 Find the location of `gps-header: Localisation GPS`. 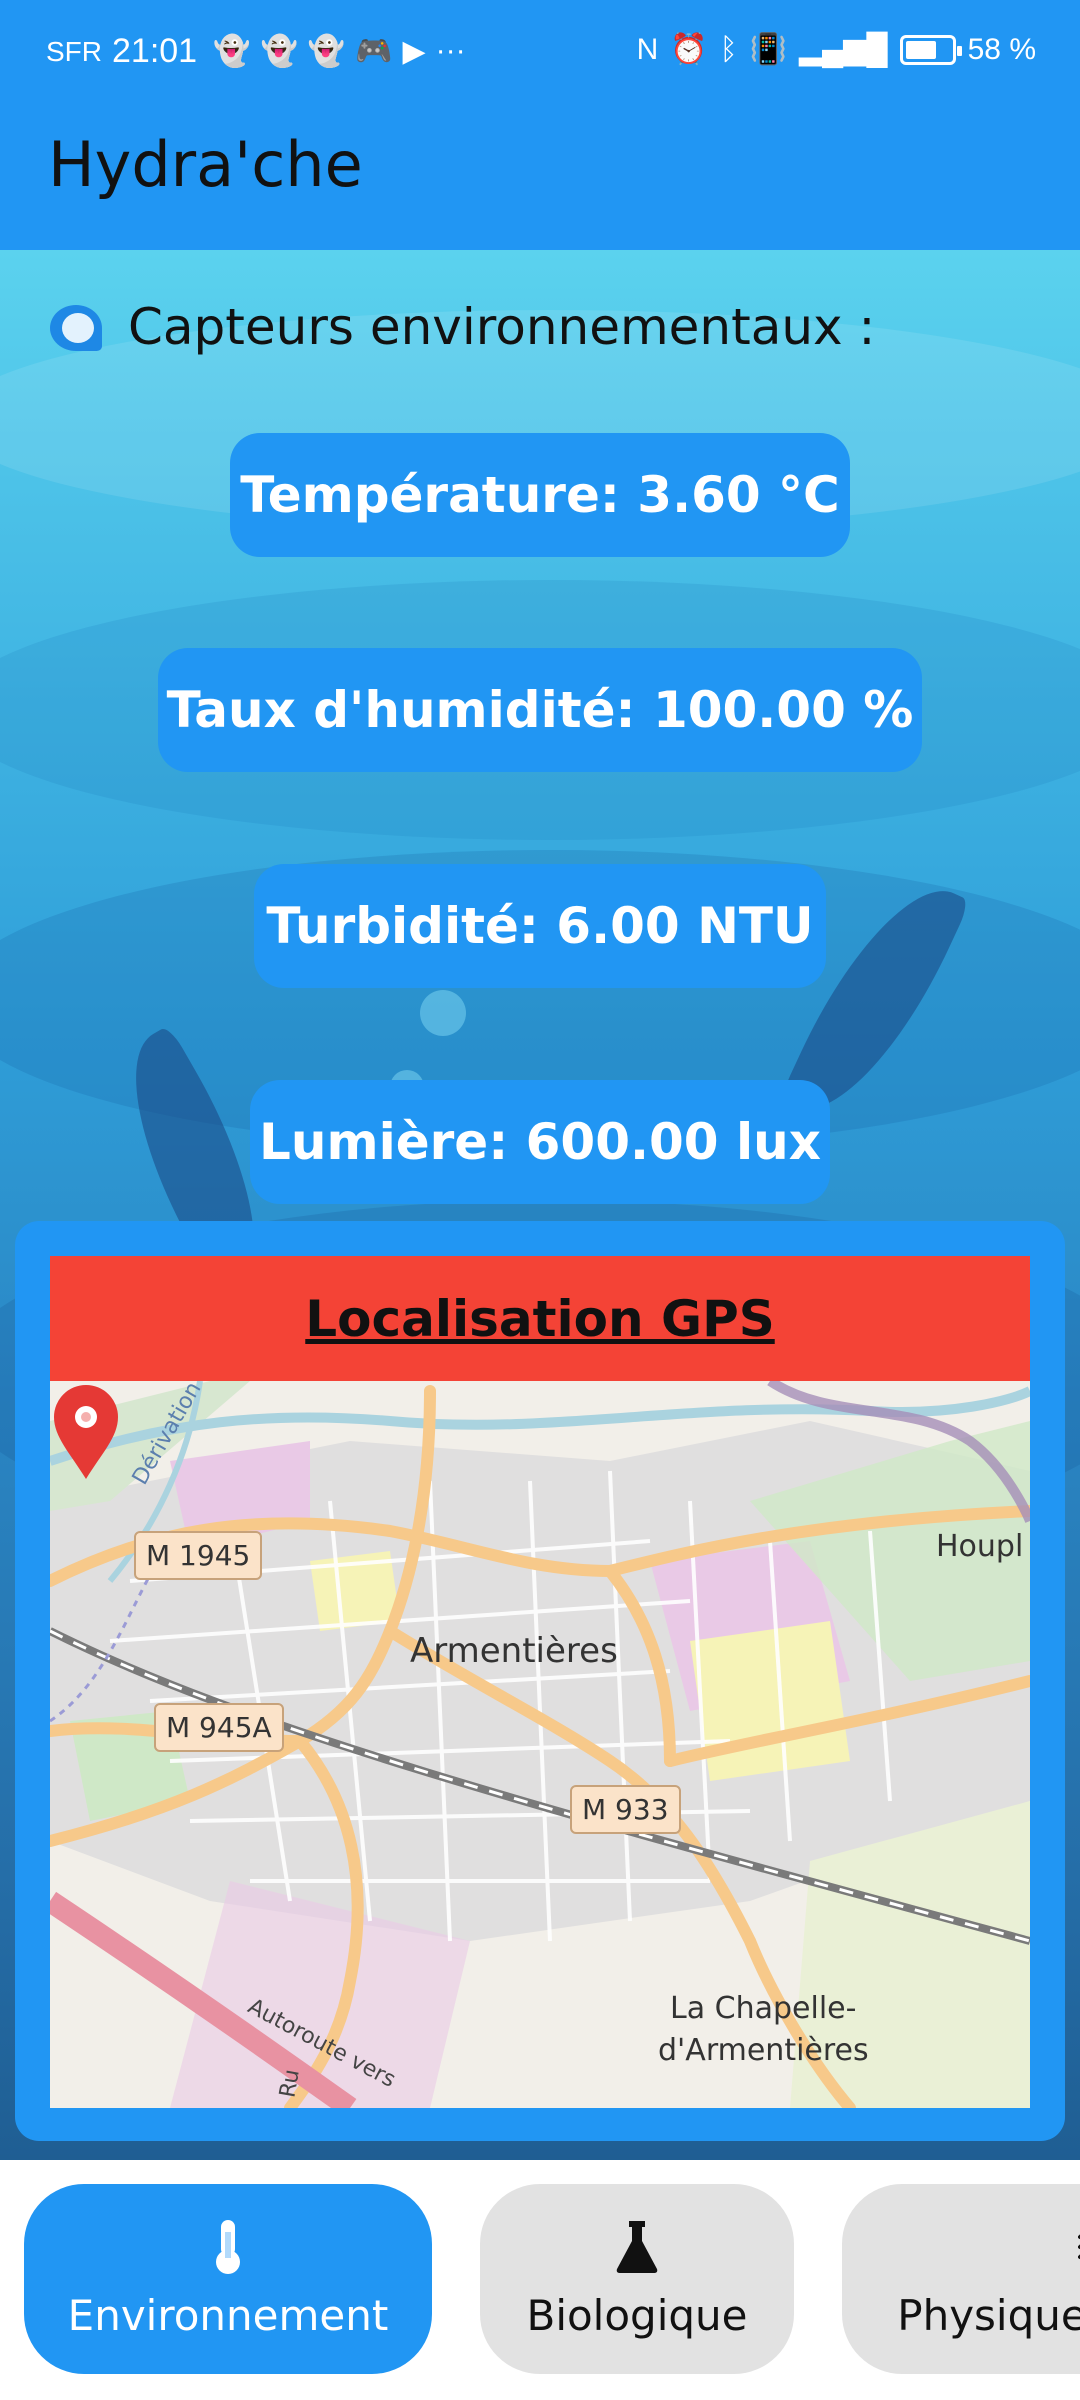

gps-header: Localisation GPS is located at coordinates (540, 1318).